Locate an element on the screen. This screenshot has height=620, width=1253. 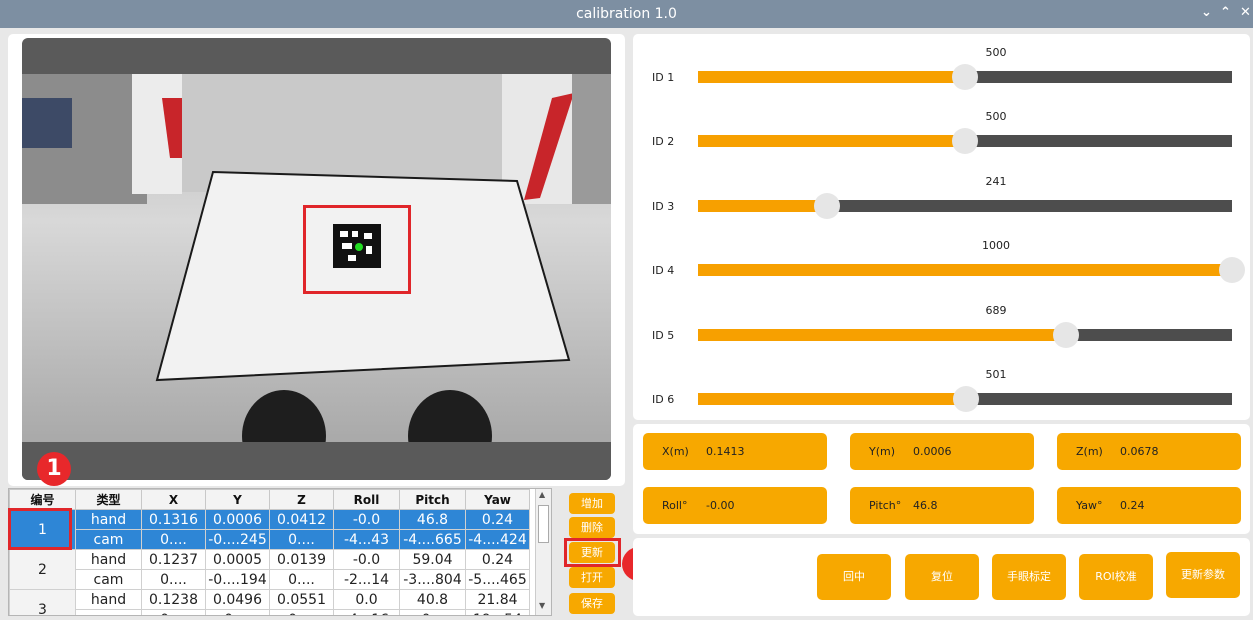
table-row: 3 hand 0.1238 0.0496 0.0551 0.0 40.8 21.84 is located at coordinates (269, 602).